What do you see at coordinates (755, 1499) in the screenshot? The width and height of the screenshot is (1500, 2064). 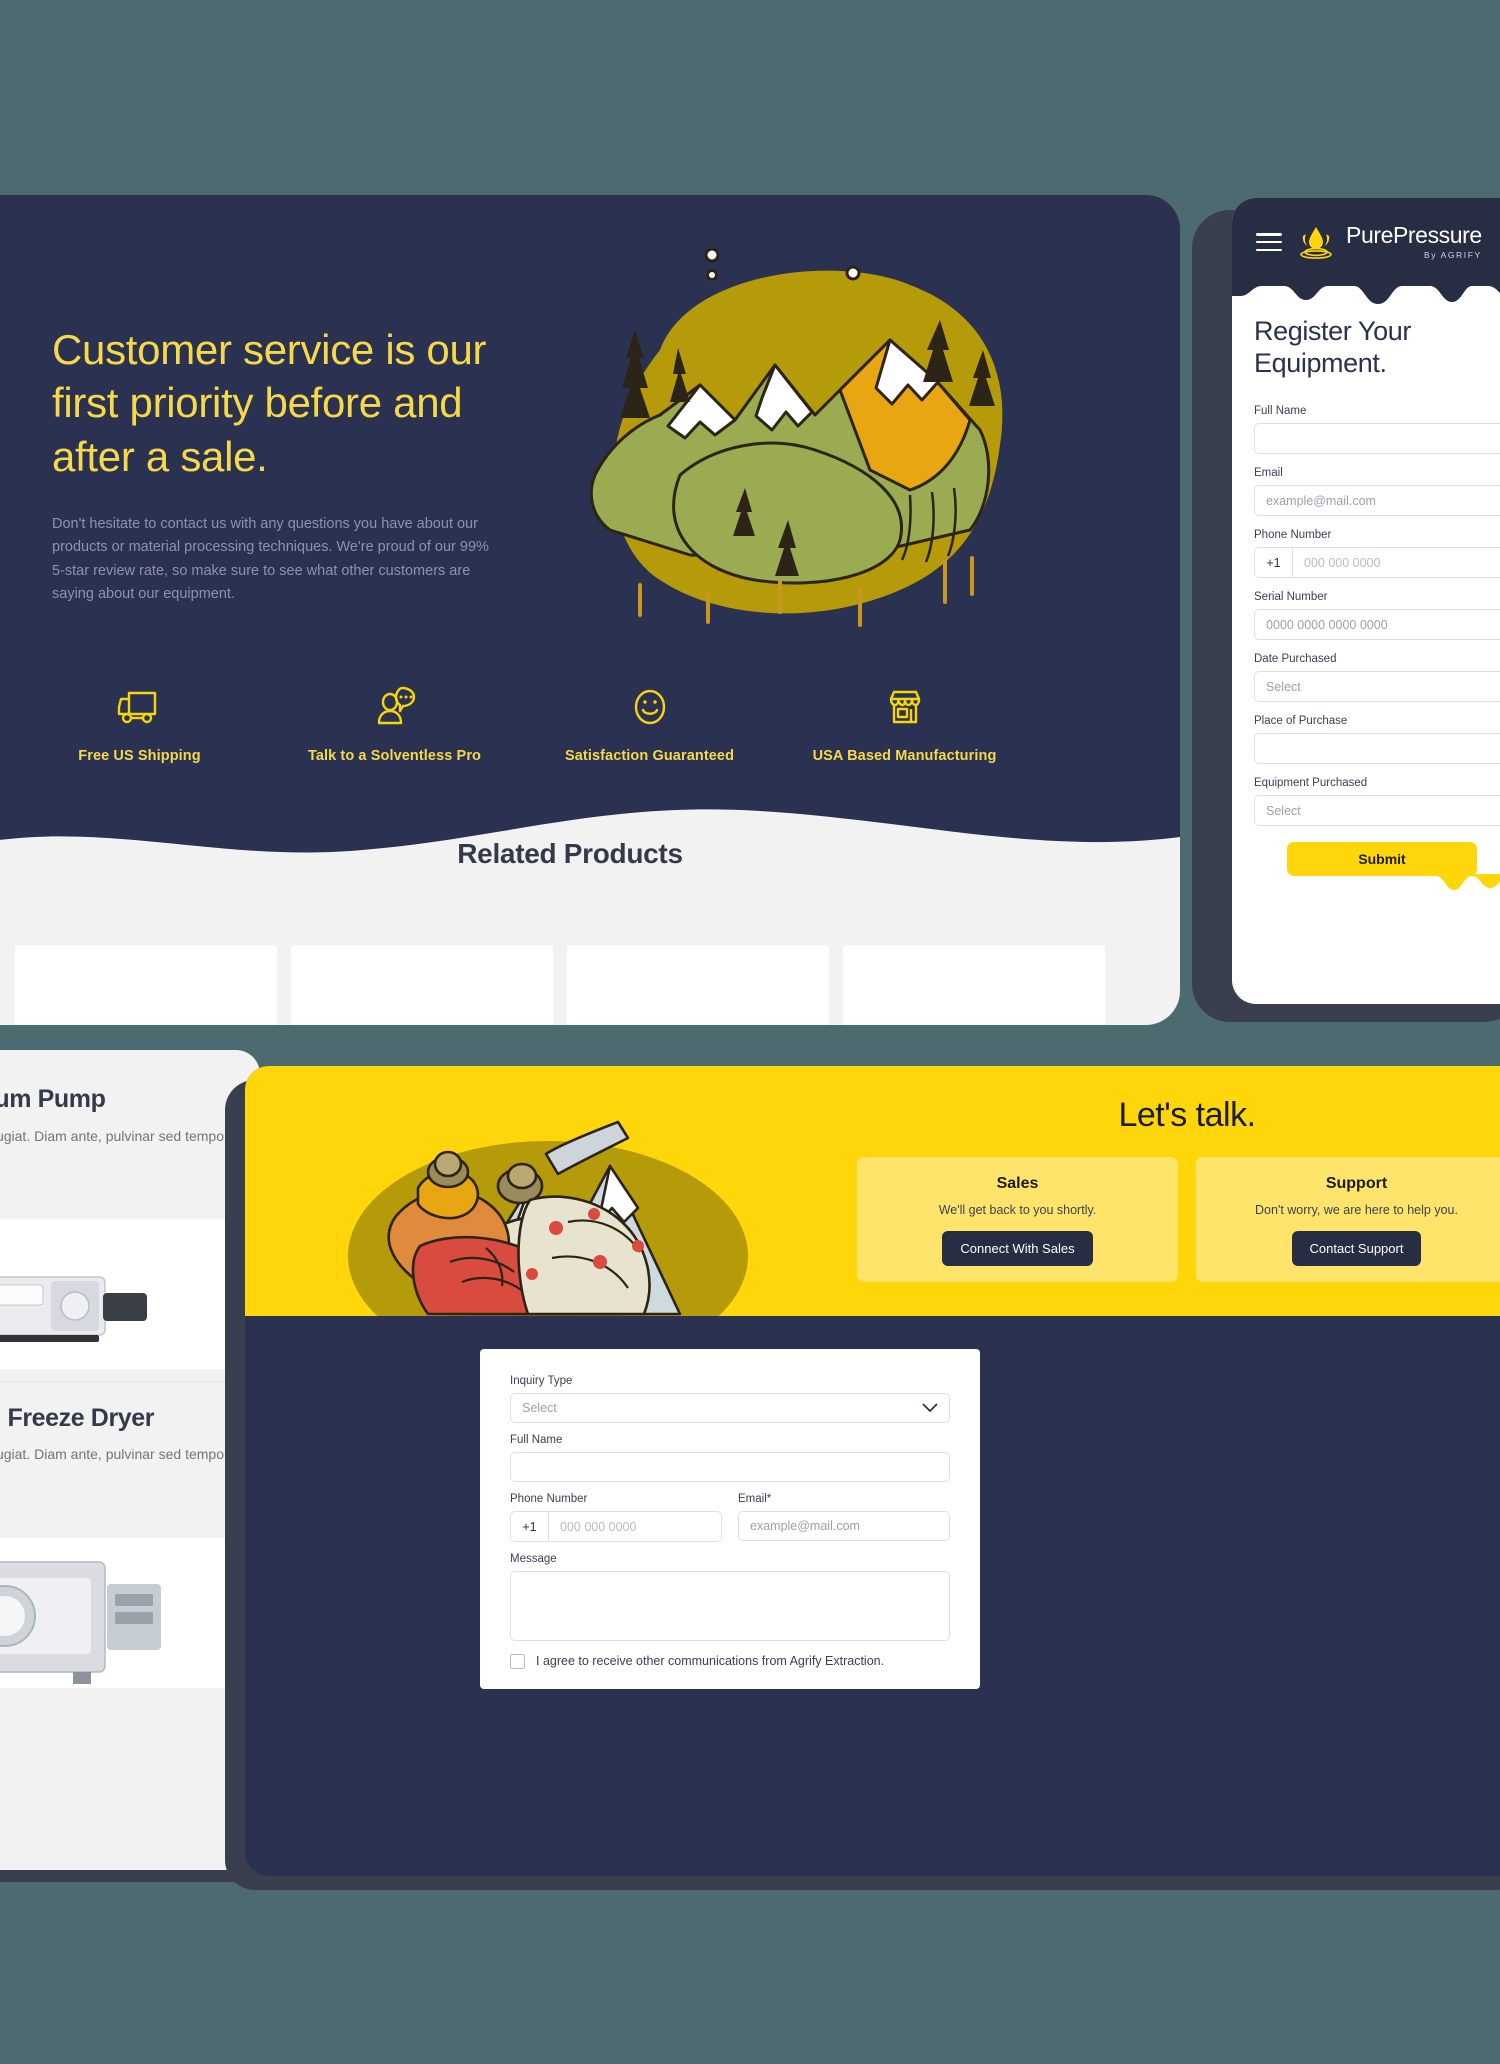 I see `field-label: Email*` at bounding box center [755, 1499].